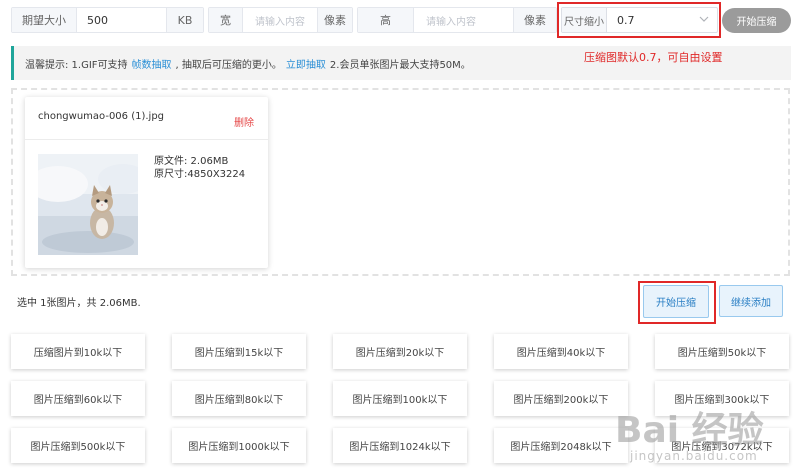 This screenshot has height=474, width=800. I want to click on width-label: 宽, so click(225, 20).